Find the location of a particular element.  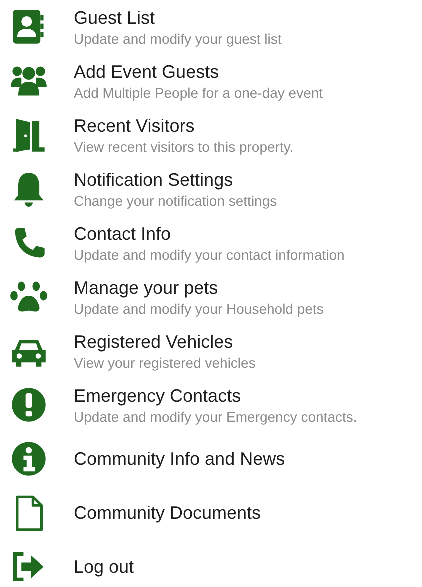

menu-item-subtitle: Change your notification settings is located at coordinates (176, 200).